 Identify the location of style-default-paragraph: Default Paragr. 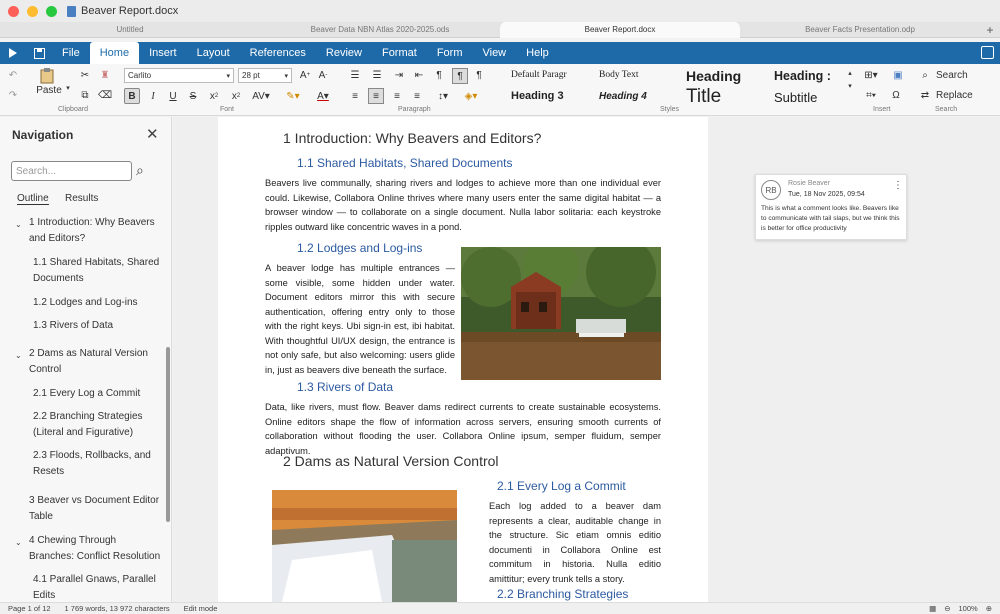
(539, 75).